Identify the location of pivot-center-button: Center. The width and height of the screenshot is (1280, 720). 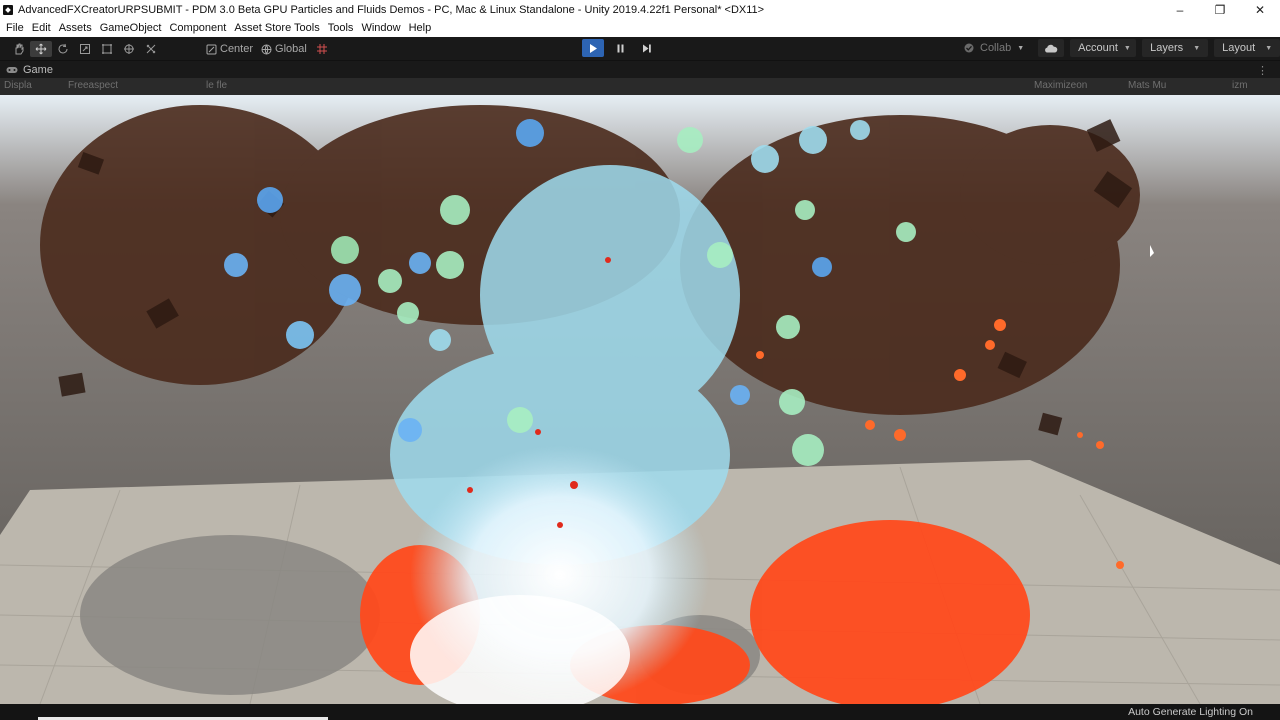
(229, 49).